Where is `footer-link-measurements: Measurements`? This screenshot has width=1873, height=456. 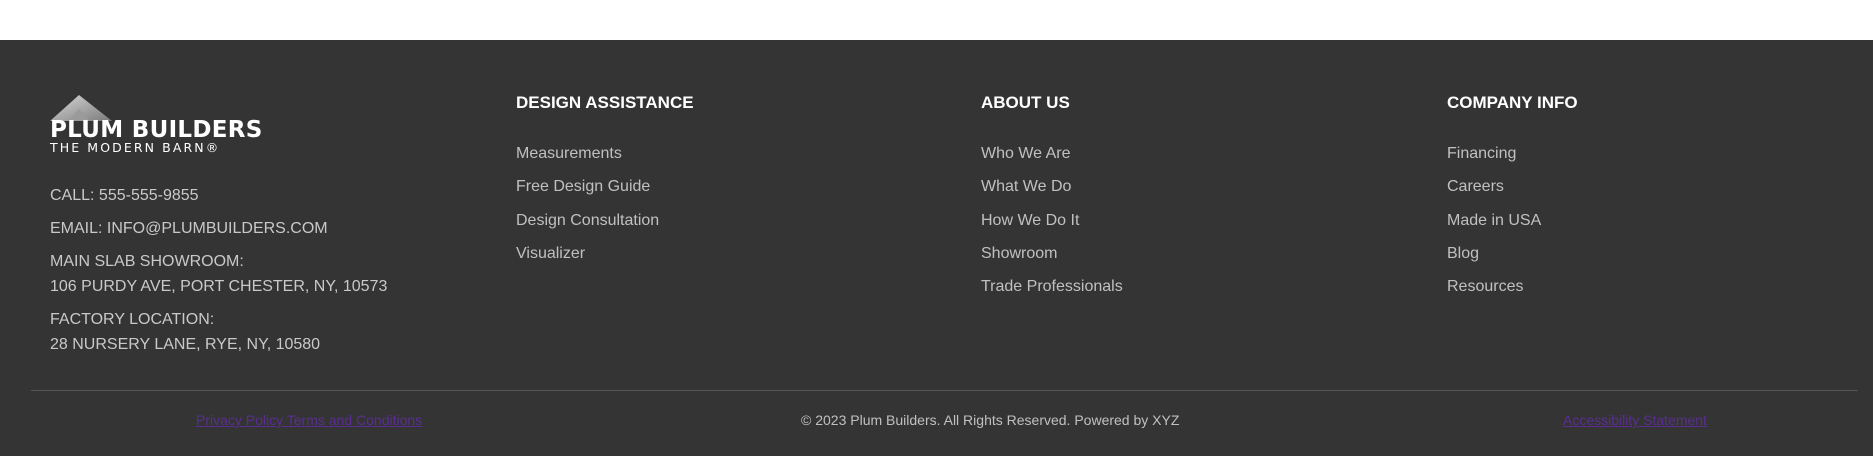 footer-link-measurements: Measurements is located at coordinates (569, 153).